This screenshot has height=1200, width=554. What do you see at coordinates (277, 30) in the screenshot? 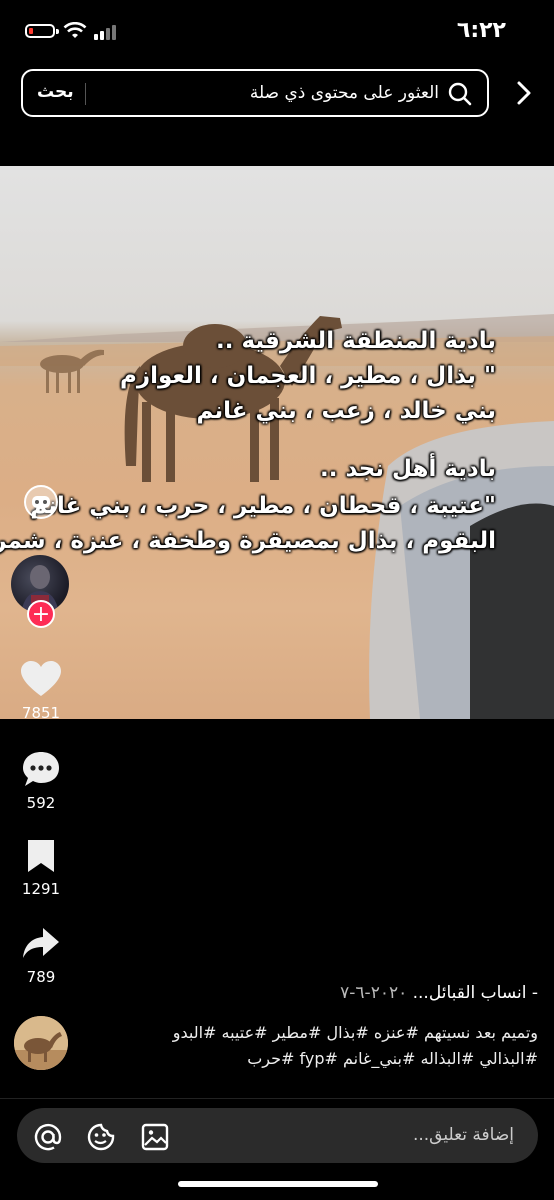
I see `status-bar: ٦:٢٢` at bounding box center [277, 30].